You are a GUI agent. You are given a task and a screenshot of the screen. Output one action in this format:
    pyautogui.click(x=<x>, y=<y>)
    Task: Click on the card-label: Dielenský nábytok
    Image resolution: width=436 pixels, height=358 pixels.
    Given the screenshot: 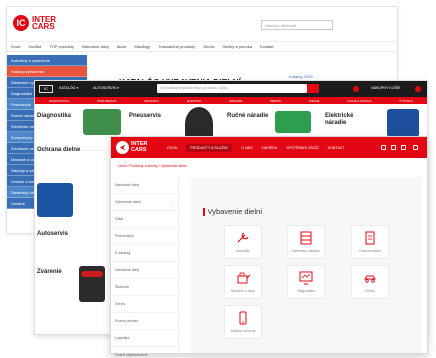 What is the action you would take?
    pyautogui.click(x=306, y=251)
    